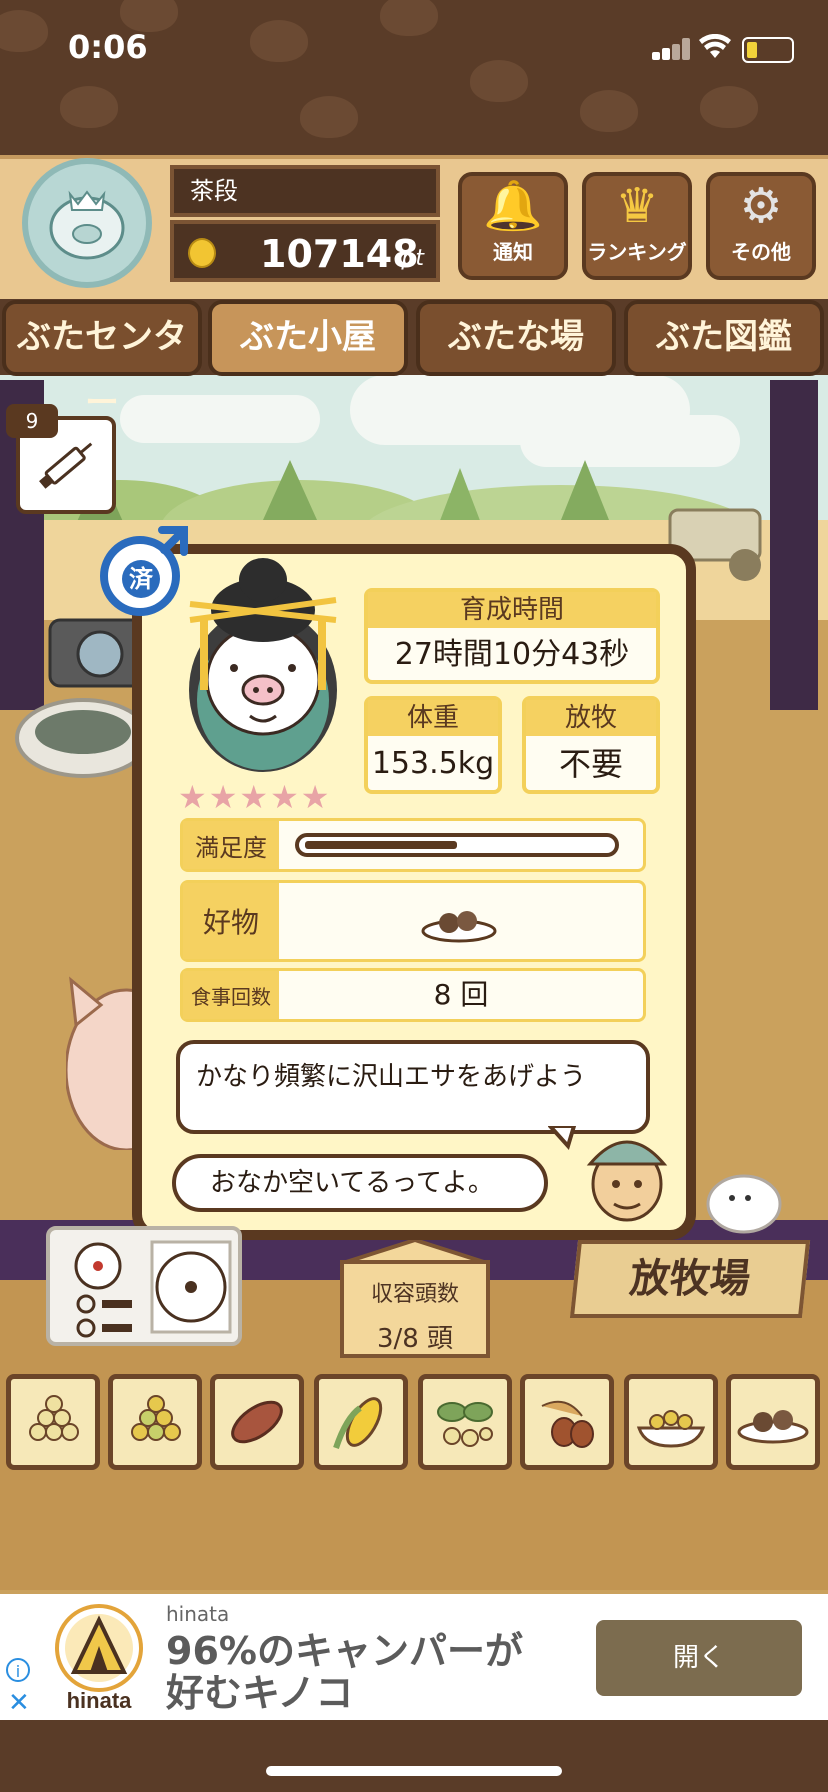 The width and height of the screenshot is (828, 1792). Describe the element at coordinates (433, 745) in the screenshot. I see `weight-box: 体重 153.5kg` at that location.